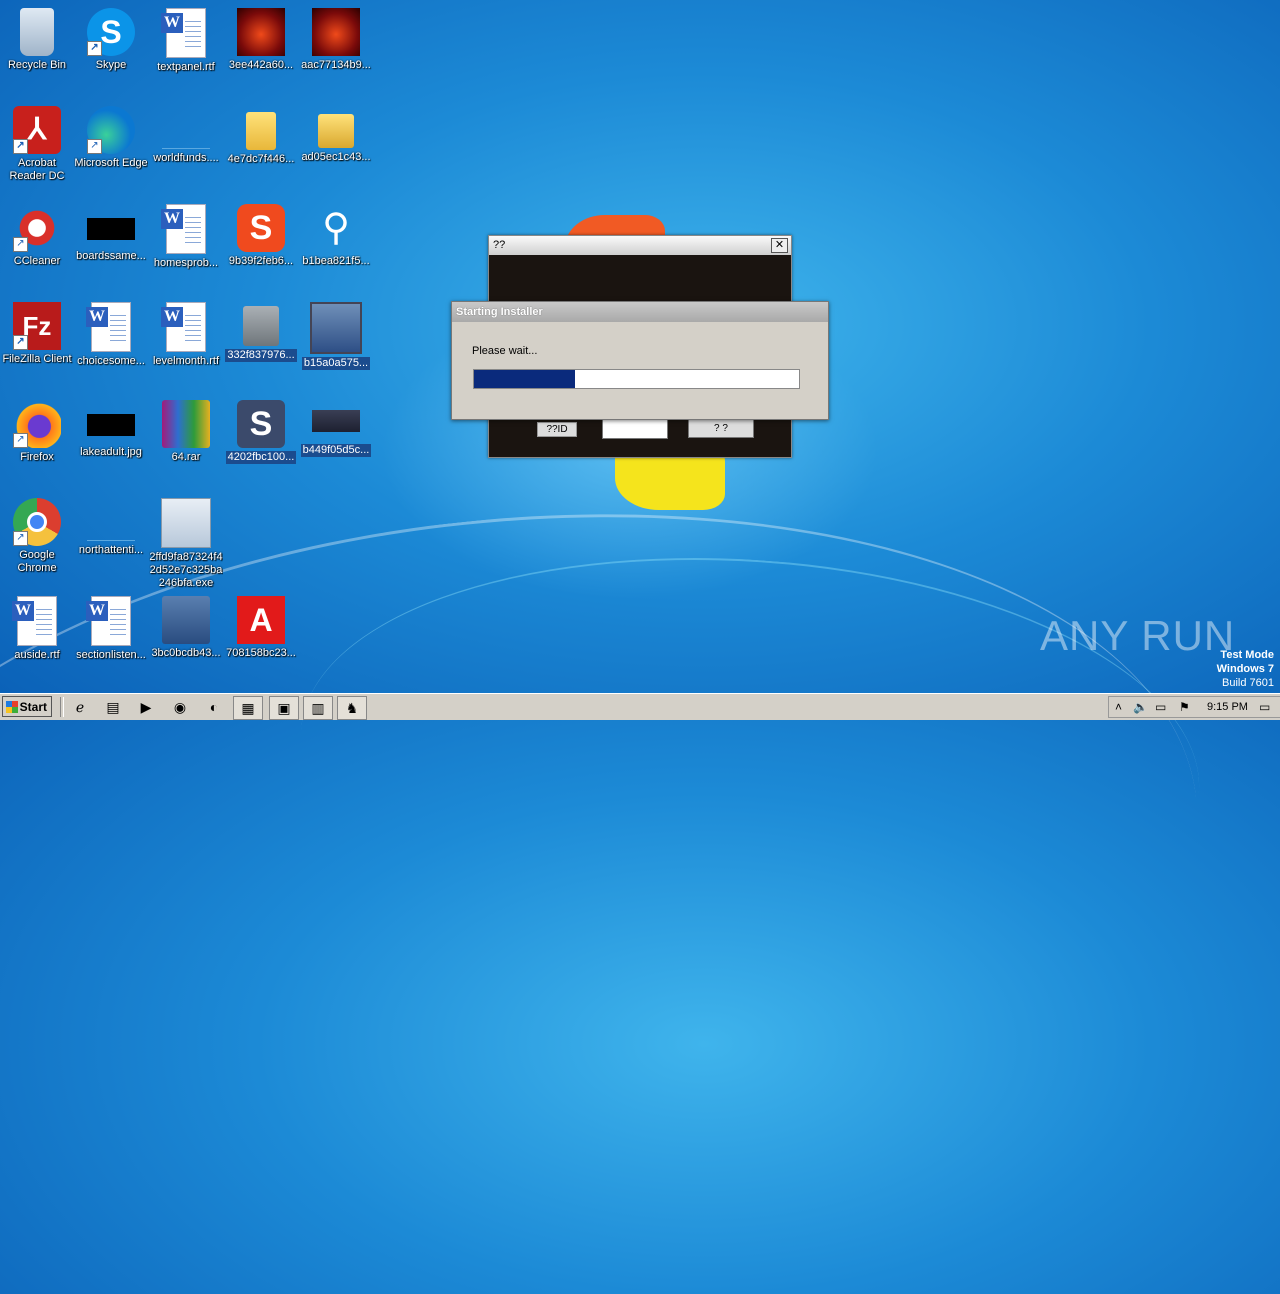  I want to click on adobe-icon: A, so click(261, 620).